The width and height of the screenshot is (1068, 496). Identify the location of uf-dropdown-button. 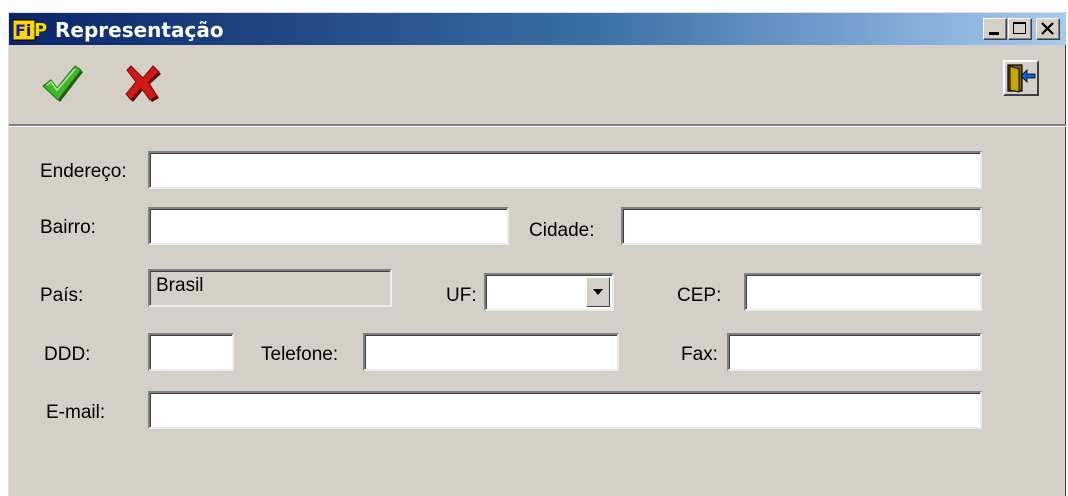
(598, 292).